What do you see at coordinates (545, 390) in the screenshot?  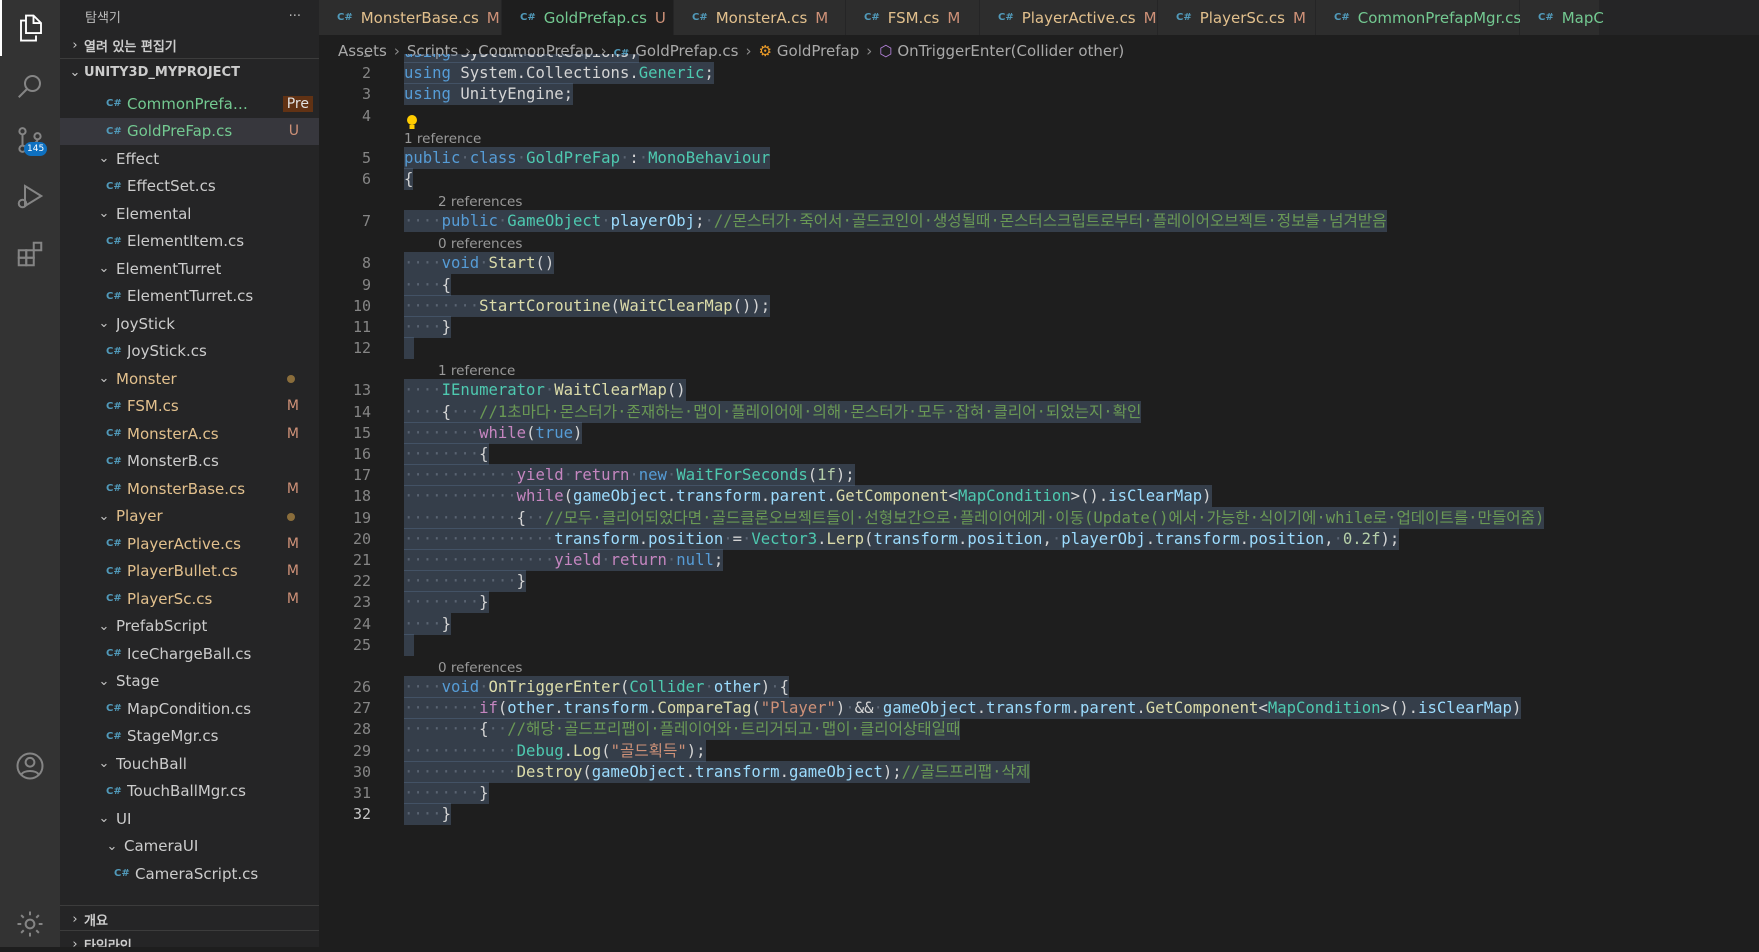 I see `code-line: ····IEnumerator·WaitClearMap()` at bounding box center [545, 390].